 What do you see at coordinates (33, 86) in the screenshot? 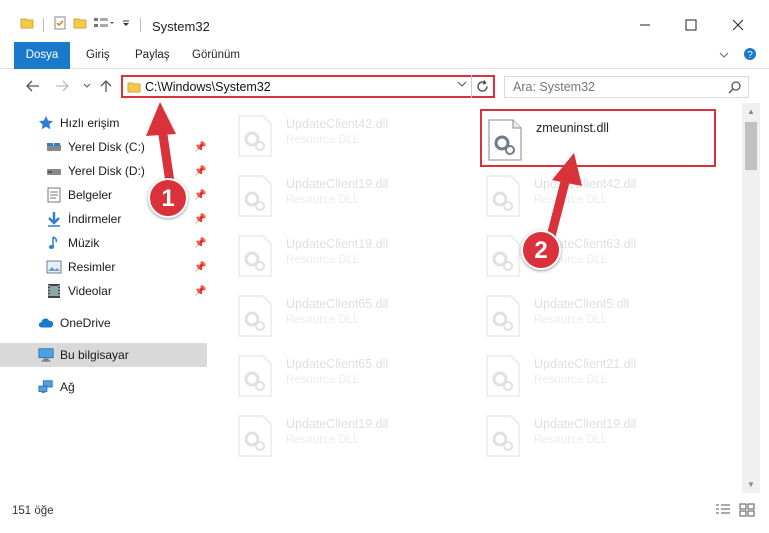
I see `back-button` at bounding box center [33, 86].